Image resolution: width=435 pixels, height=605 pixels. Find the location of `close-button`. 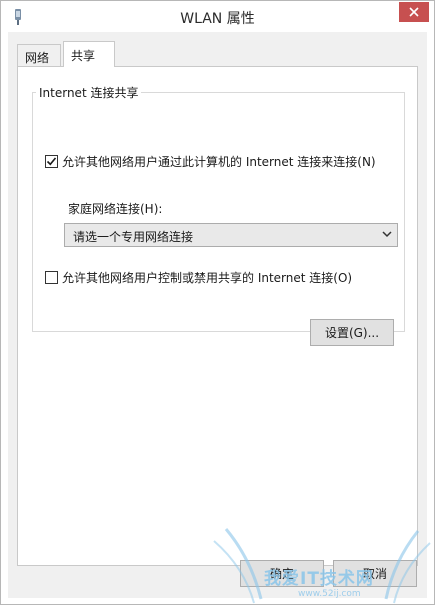

close-button is located at coordinates (414, 12).